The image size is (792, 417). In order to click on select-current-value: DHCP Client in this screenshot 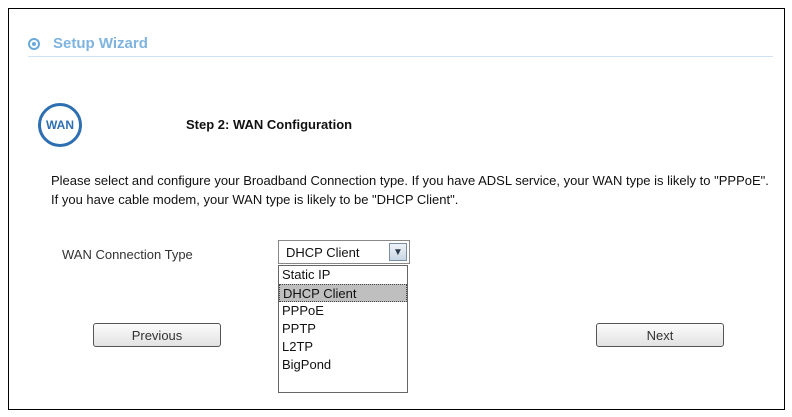, I will do `click(323, 252)`.